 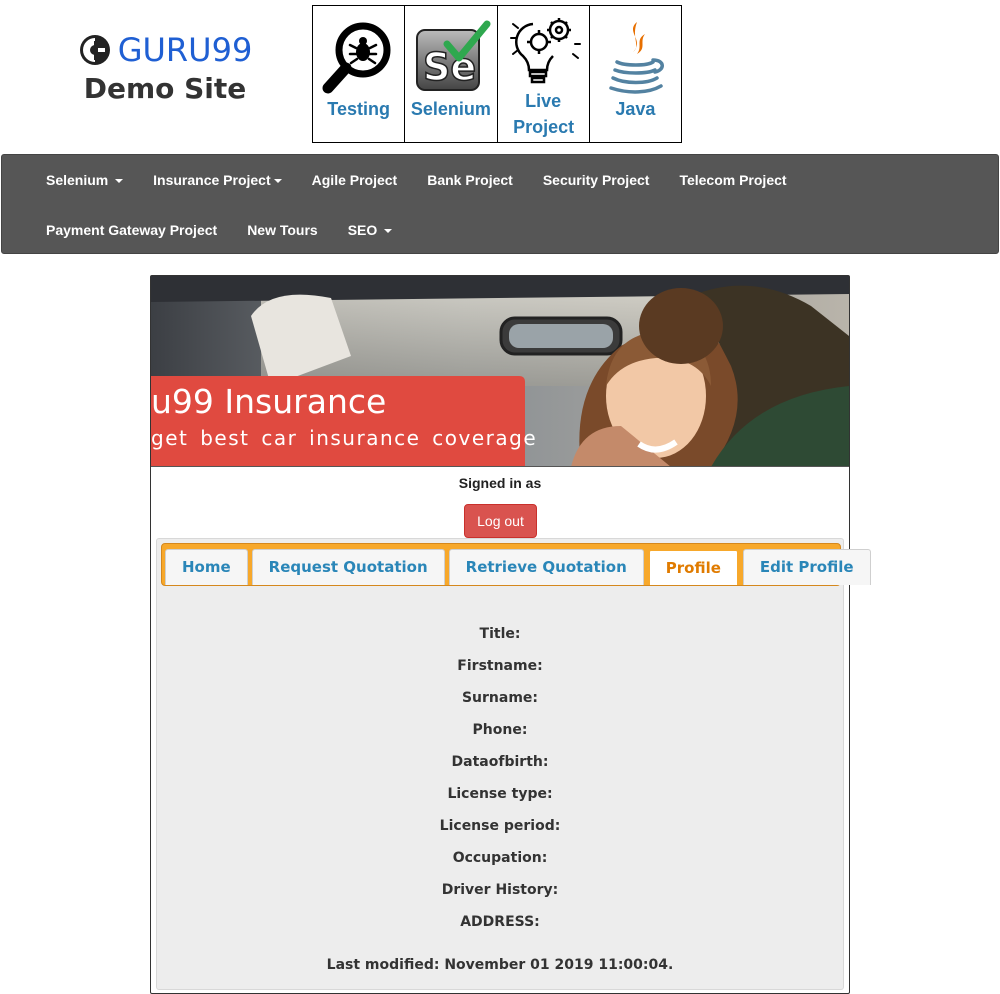 I want to click on nav-selenium: Selenium, so click(x=70, y=180).